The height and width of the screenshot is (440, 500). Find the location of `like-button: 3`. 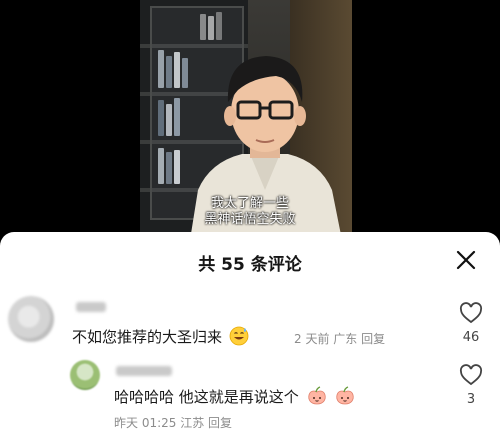

like-button: 3 is located at coordinates (471, 385).